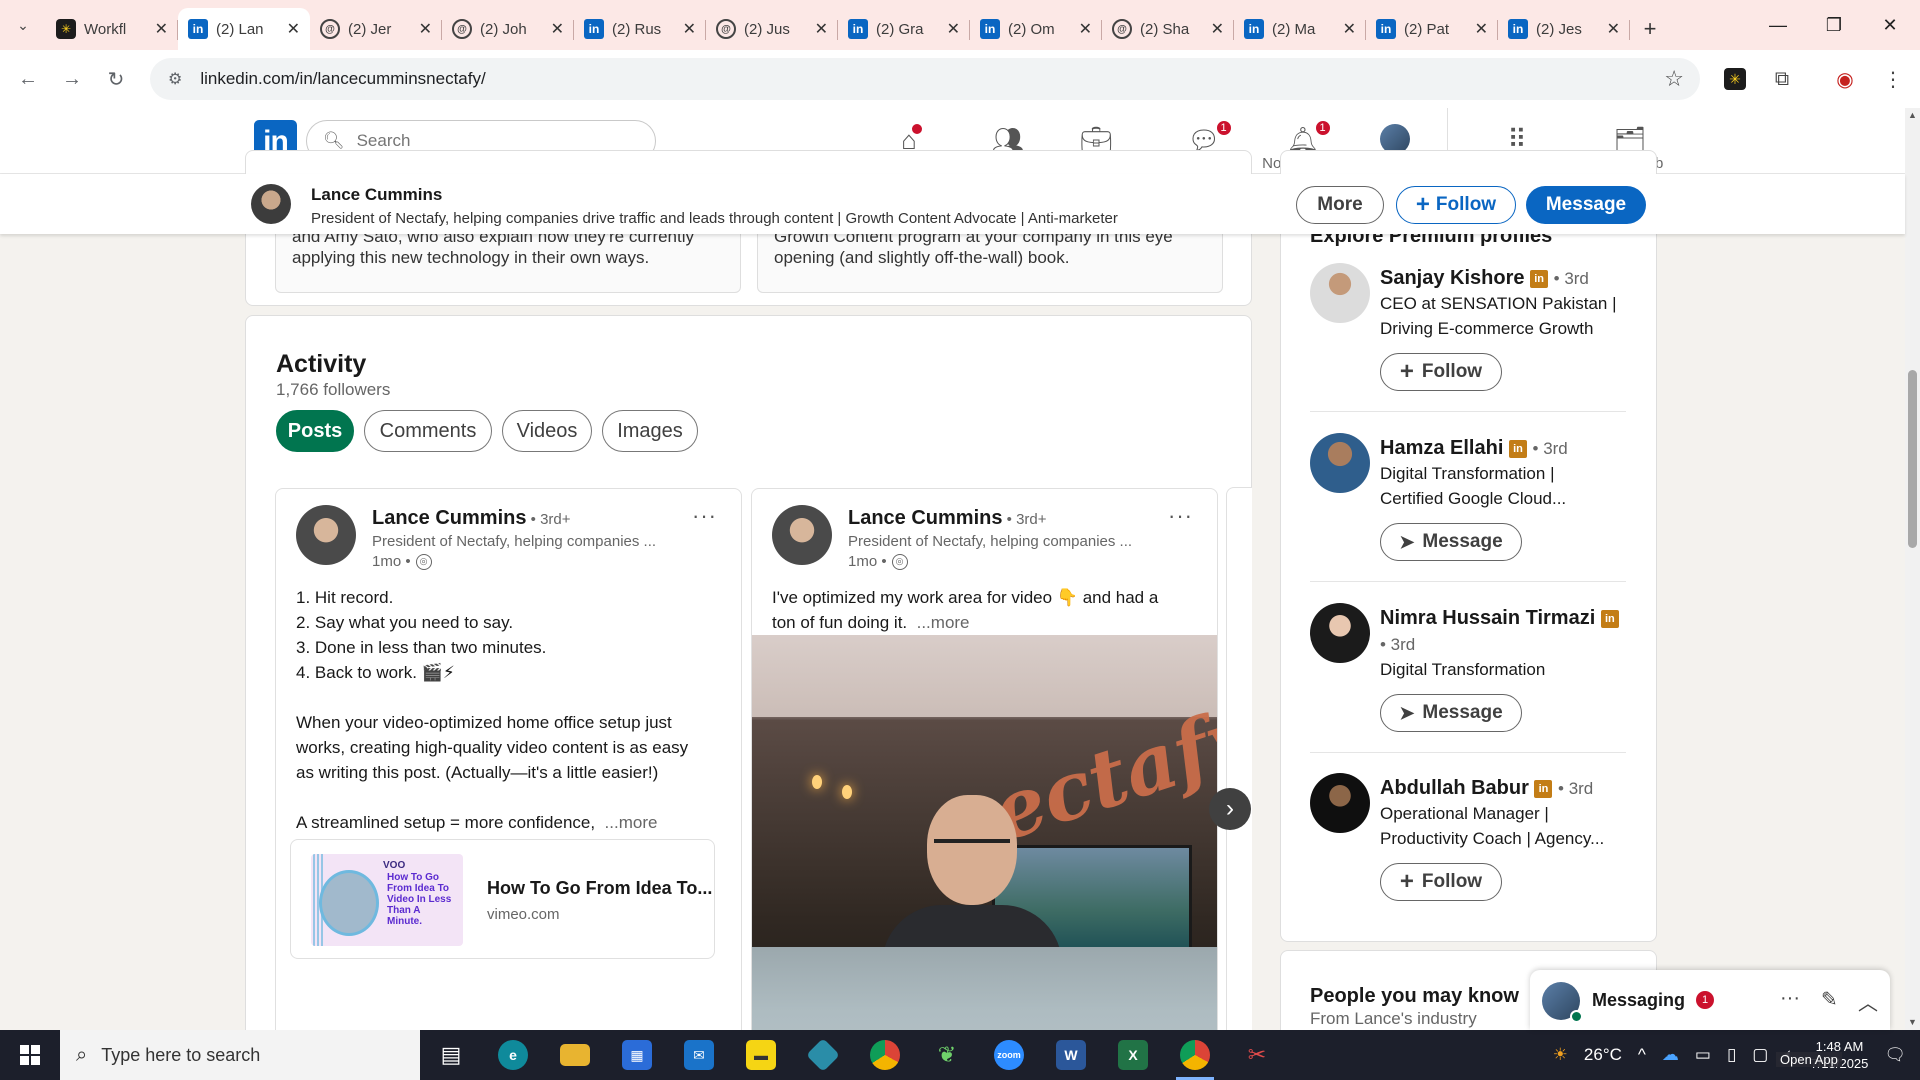 Image resolution: width=1920 pixels, height=1080 pixels. What do you see at coordinates (1505, 448) in the screenshot?
I see `profile-name: Hamza Ellahi in • 3rd` at bounding box center [1505, 448].